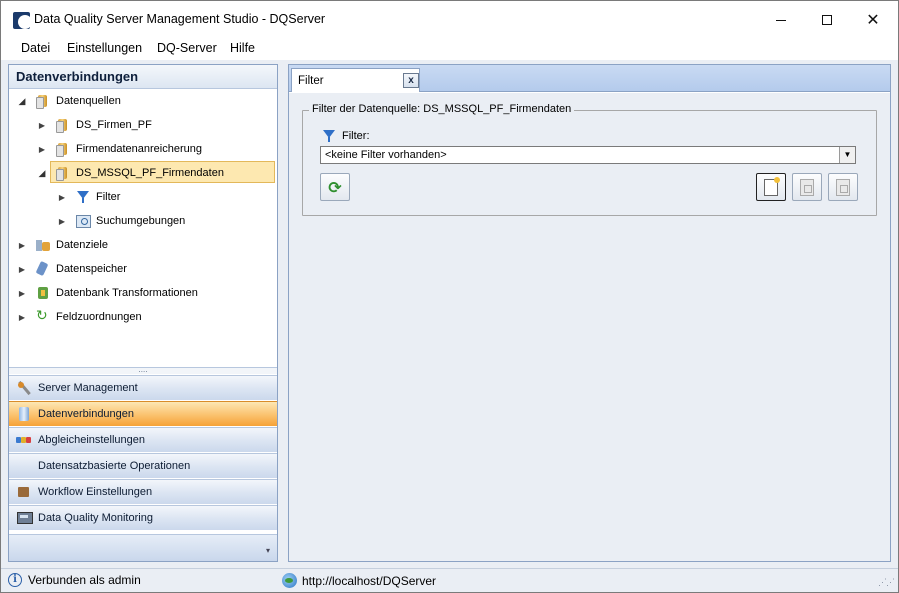 The image size is (899, 593). Describe the element at coordinates (588, 155) in the screenshot. I see `filter-select: <keine Filter vorhanden> ▼` at that location.